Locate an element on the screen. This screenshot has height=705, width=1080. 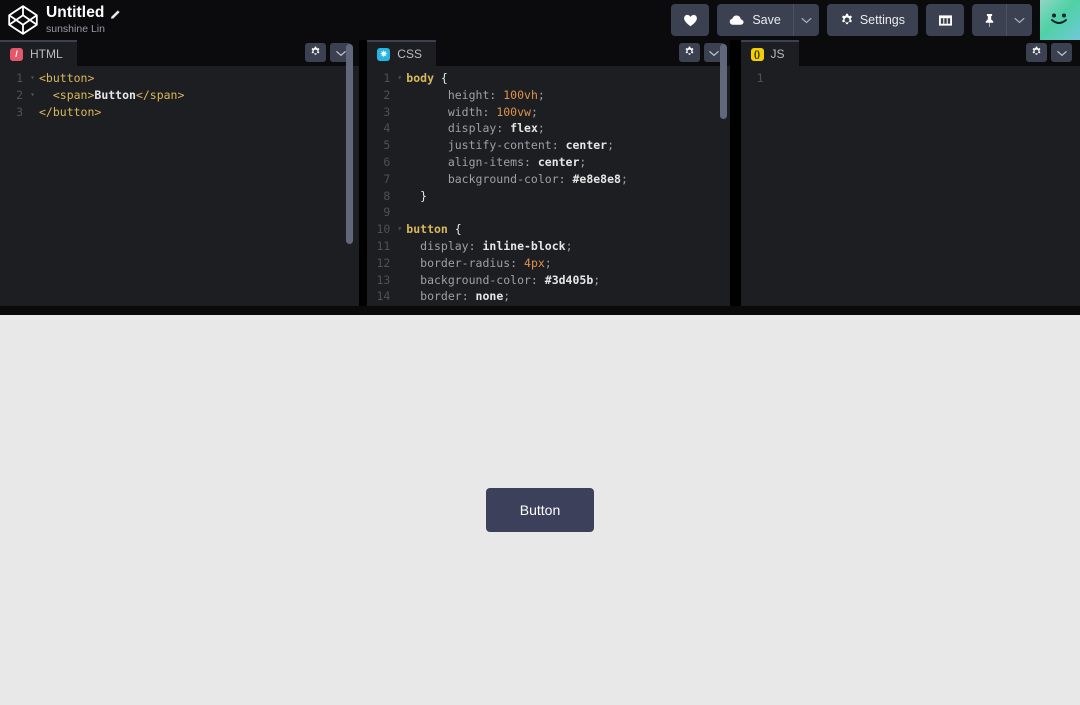
code-text: justify-content: center; is located at coordinates (510, 145).